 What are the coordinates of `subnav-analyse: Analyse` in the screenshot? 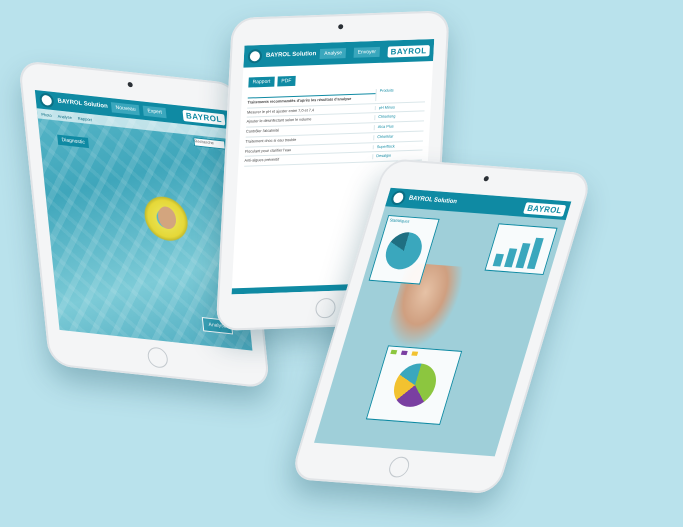 It's located at (64, 116).